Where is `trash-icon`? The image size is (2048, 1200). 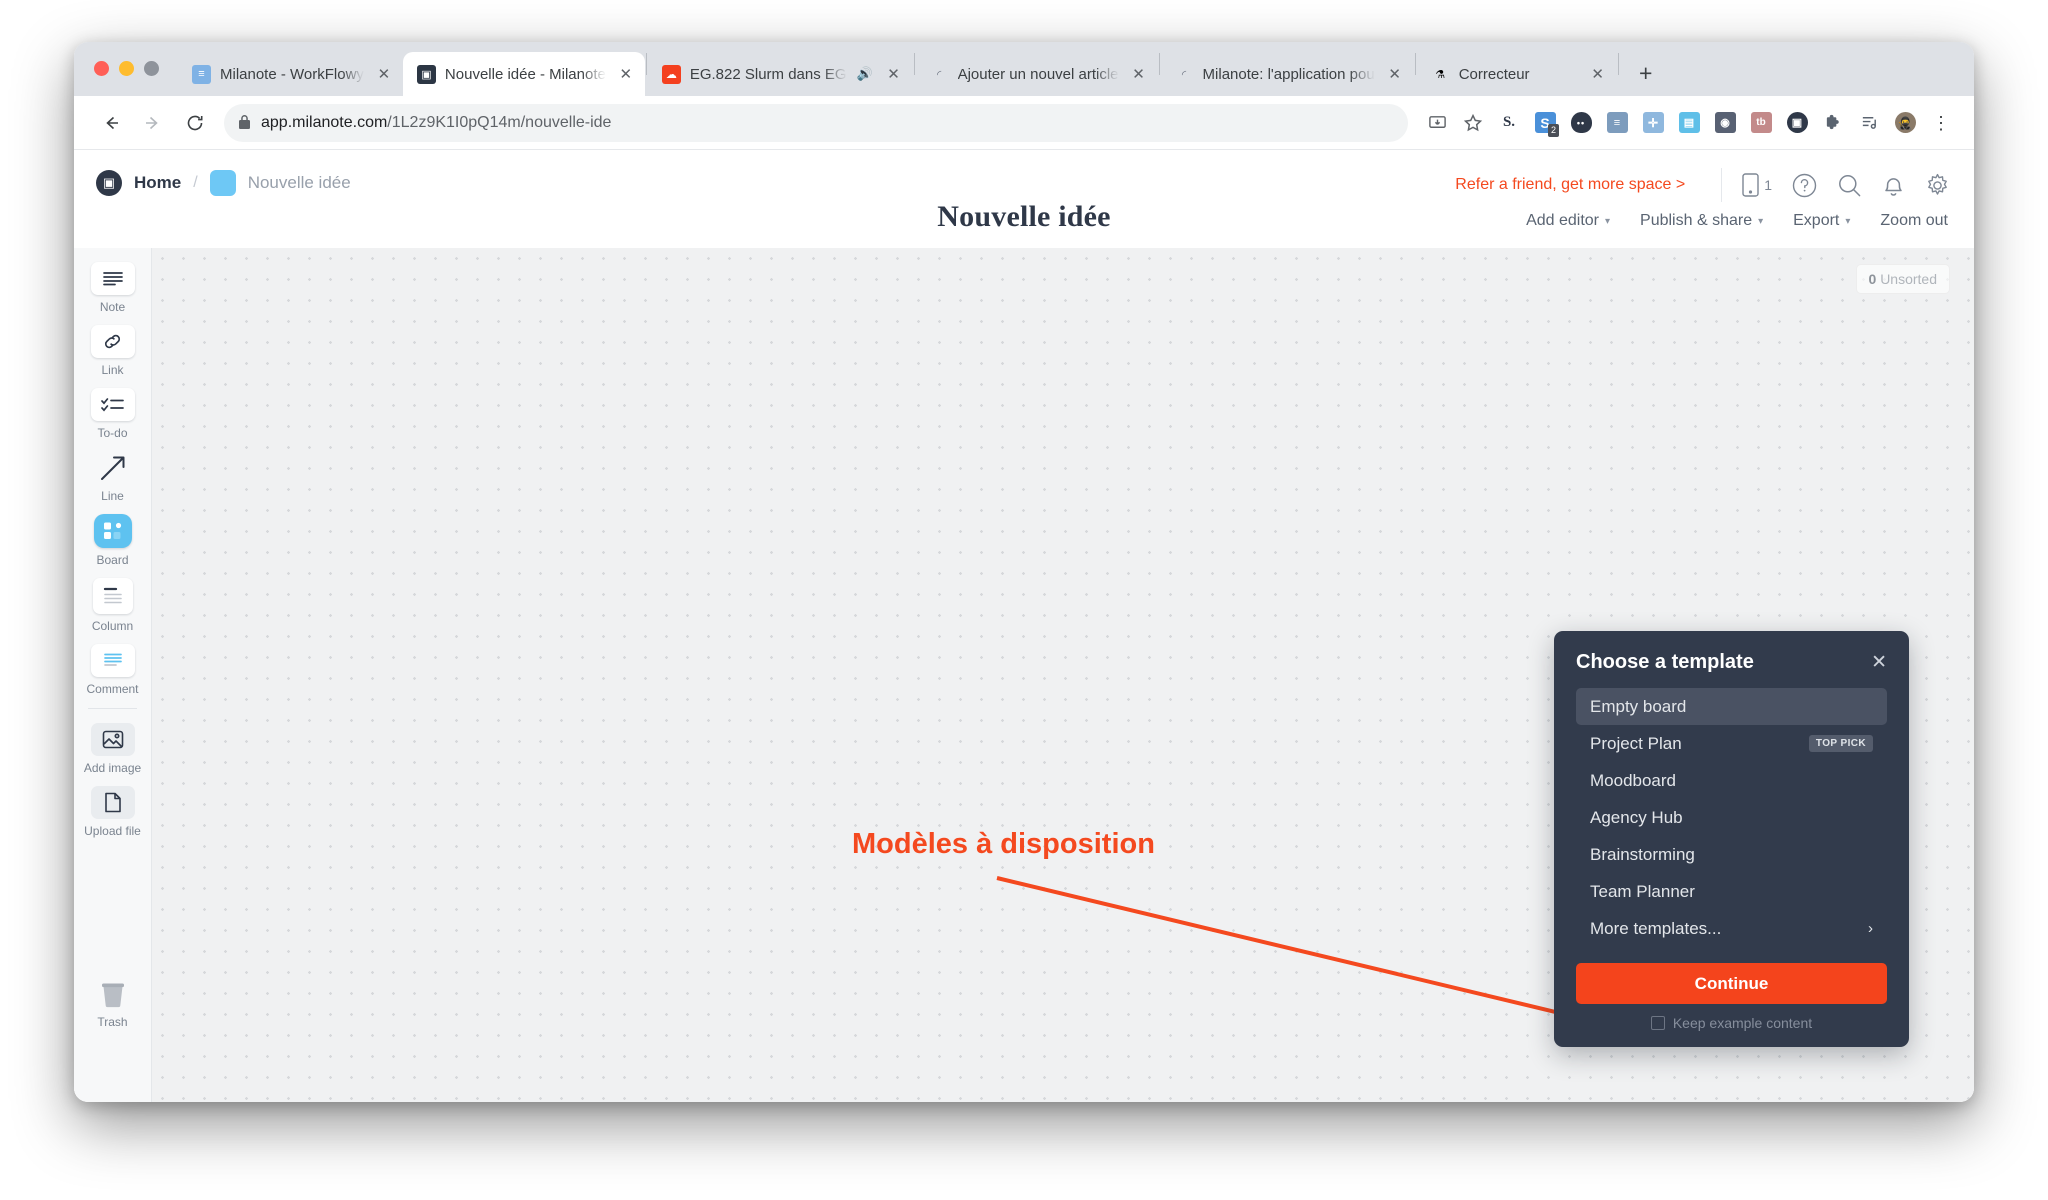 trash-icon is located at coordinates (113, 993).